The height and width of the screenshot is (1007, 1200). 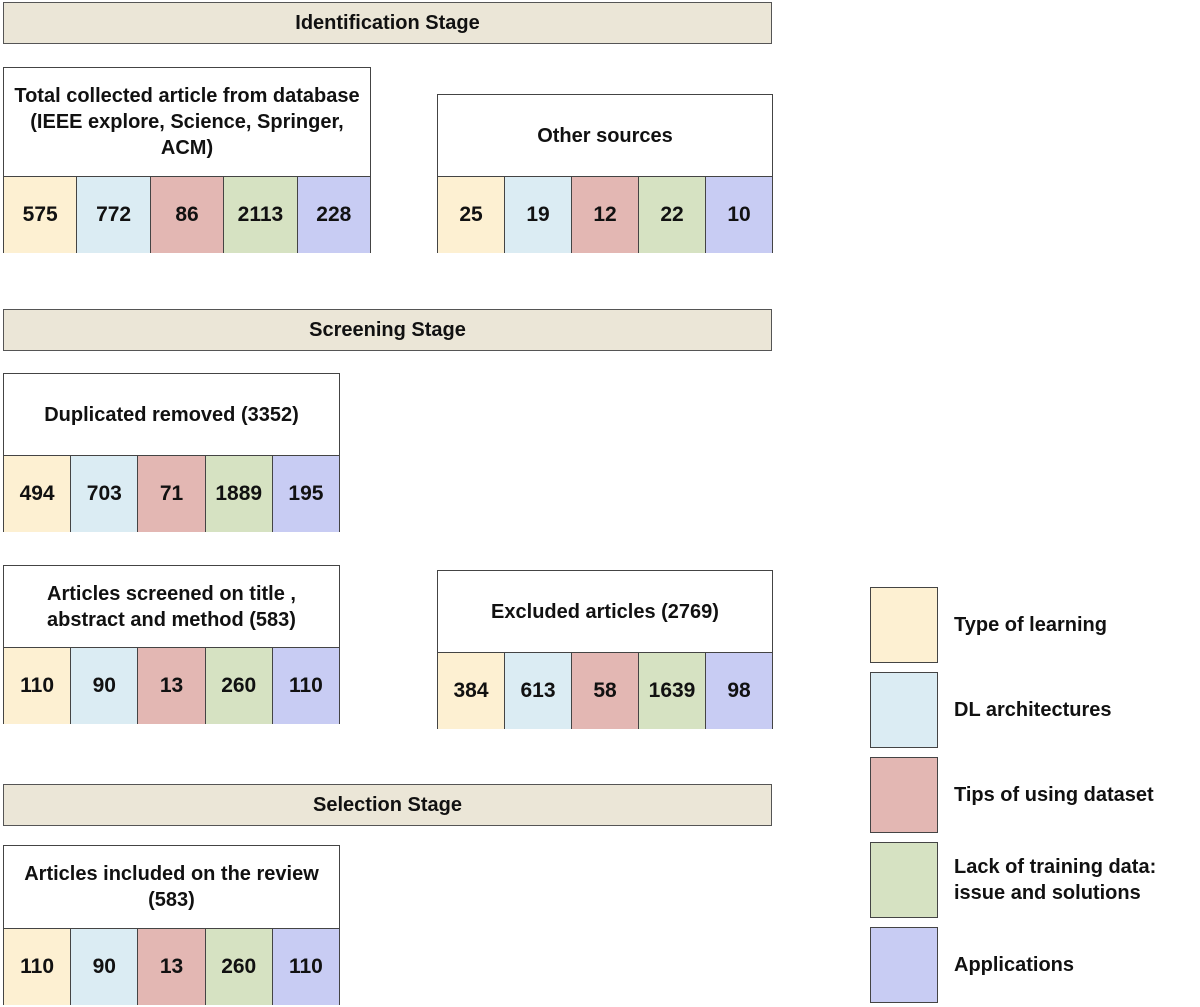 I want to click on box-title: Other sources, so click(x=605, y=135).